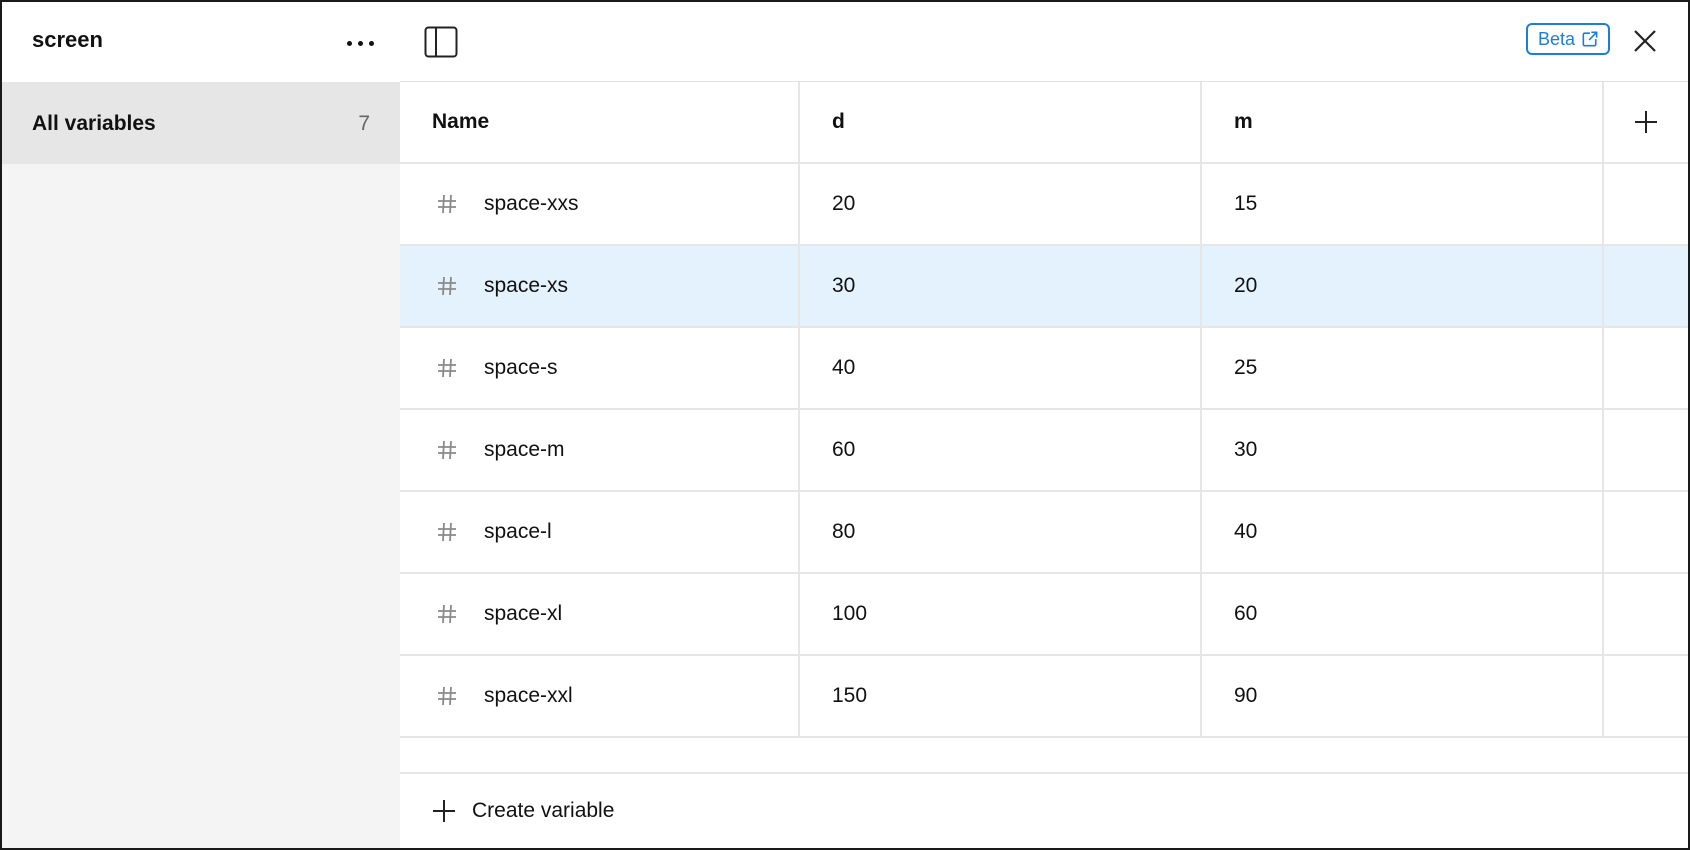 The image size is (1690, 850). I want to click on variable-name-cell: space-xxl, so click(600, 696).